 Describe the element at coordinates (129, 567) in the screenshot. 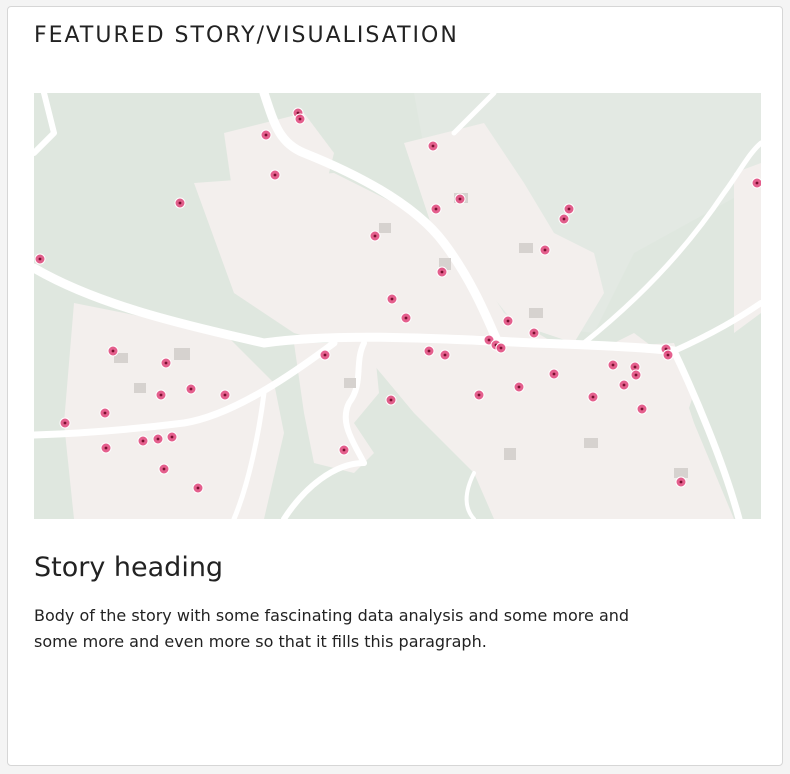

I see `story-heading: Story heading` at that location.